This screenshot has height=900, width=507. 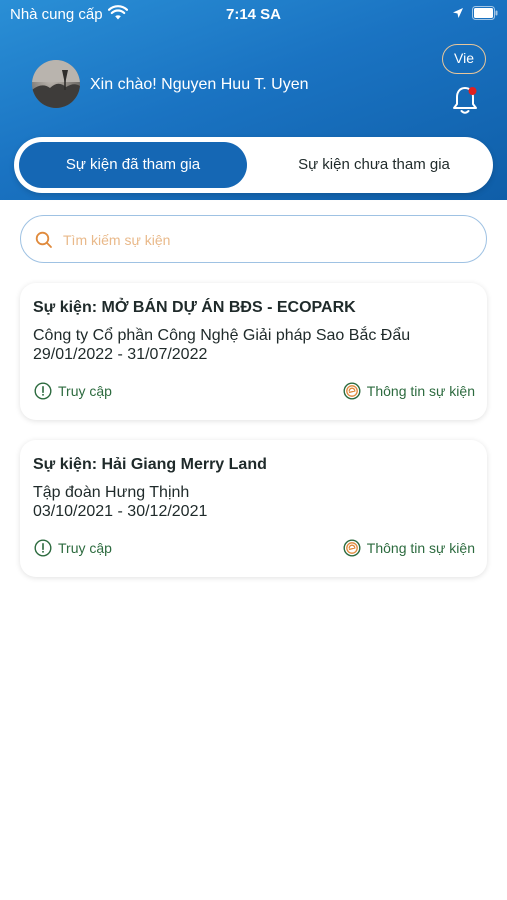 What do you see at coordinates (464, 59) in the screenshot?
I see `language-toggle-button: Vie` at bounding box center [464, 59].